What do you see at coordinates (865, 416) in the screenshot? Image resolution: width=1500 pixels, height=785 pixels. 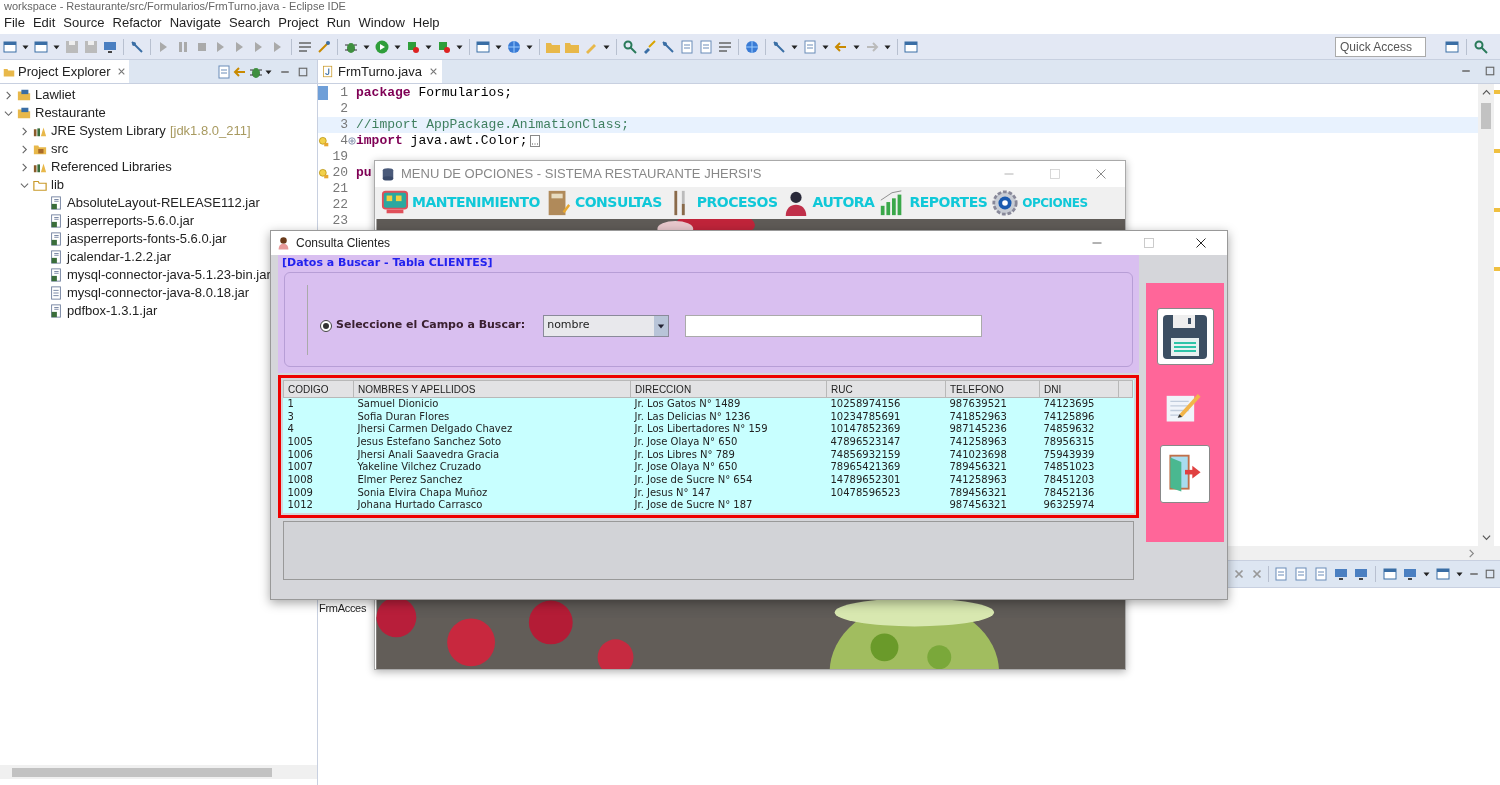 I see `table-cell: 10234785691` at bounding box center [865, 416].